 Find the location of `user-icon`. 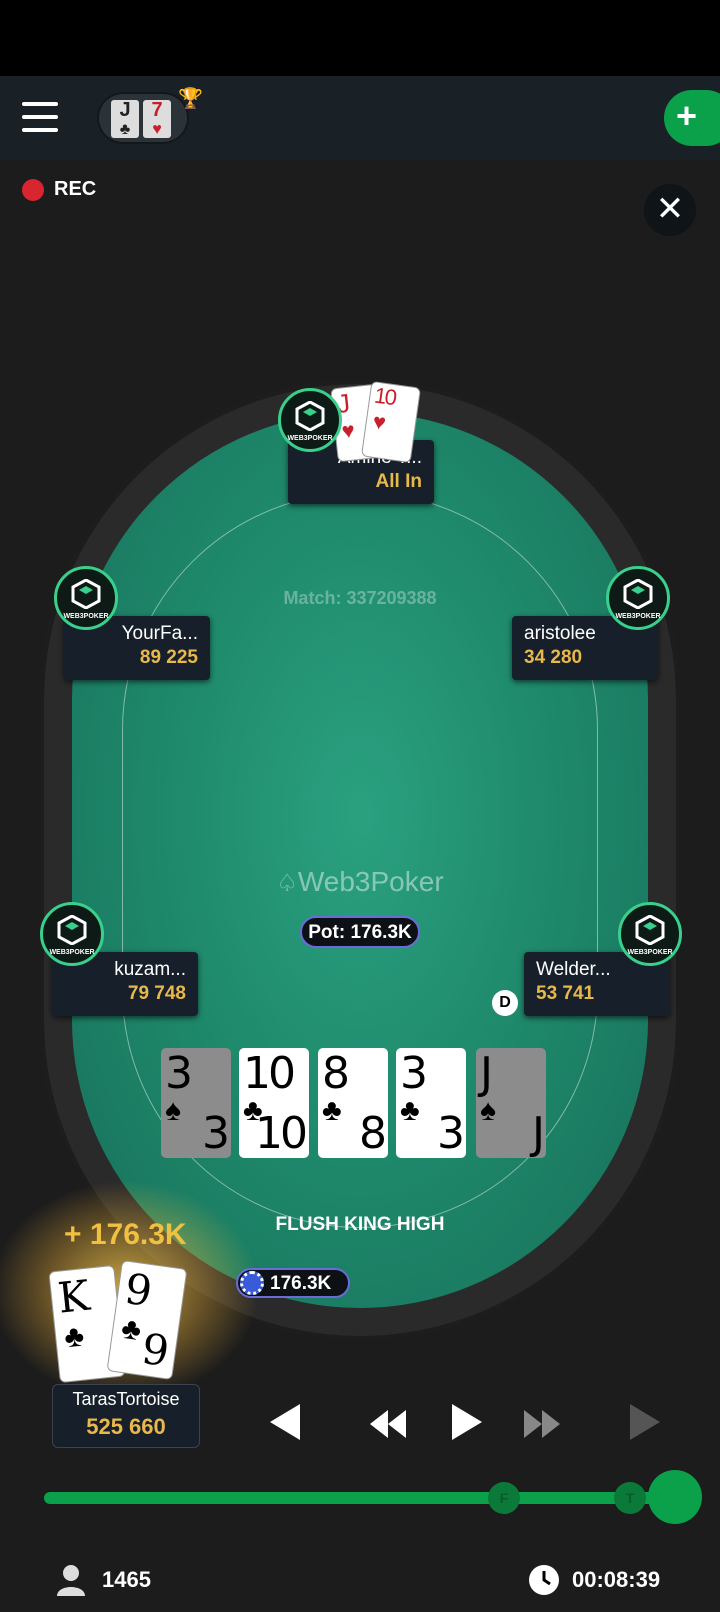

user-icon is located at coordinates (71, 1580).